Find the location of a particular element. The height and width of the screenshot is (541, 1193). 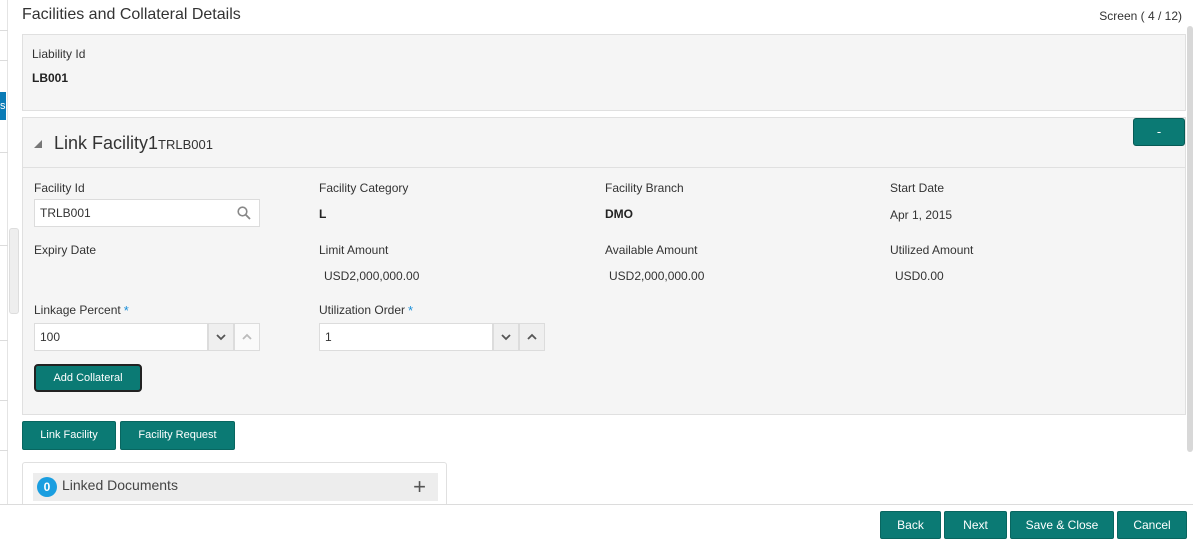

collapse-handle is located at coordinates (14, 271).